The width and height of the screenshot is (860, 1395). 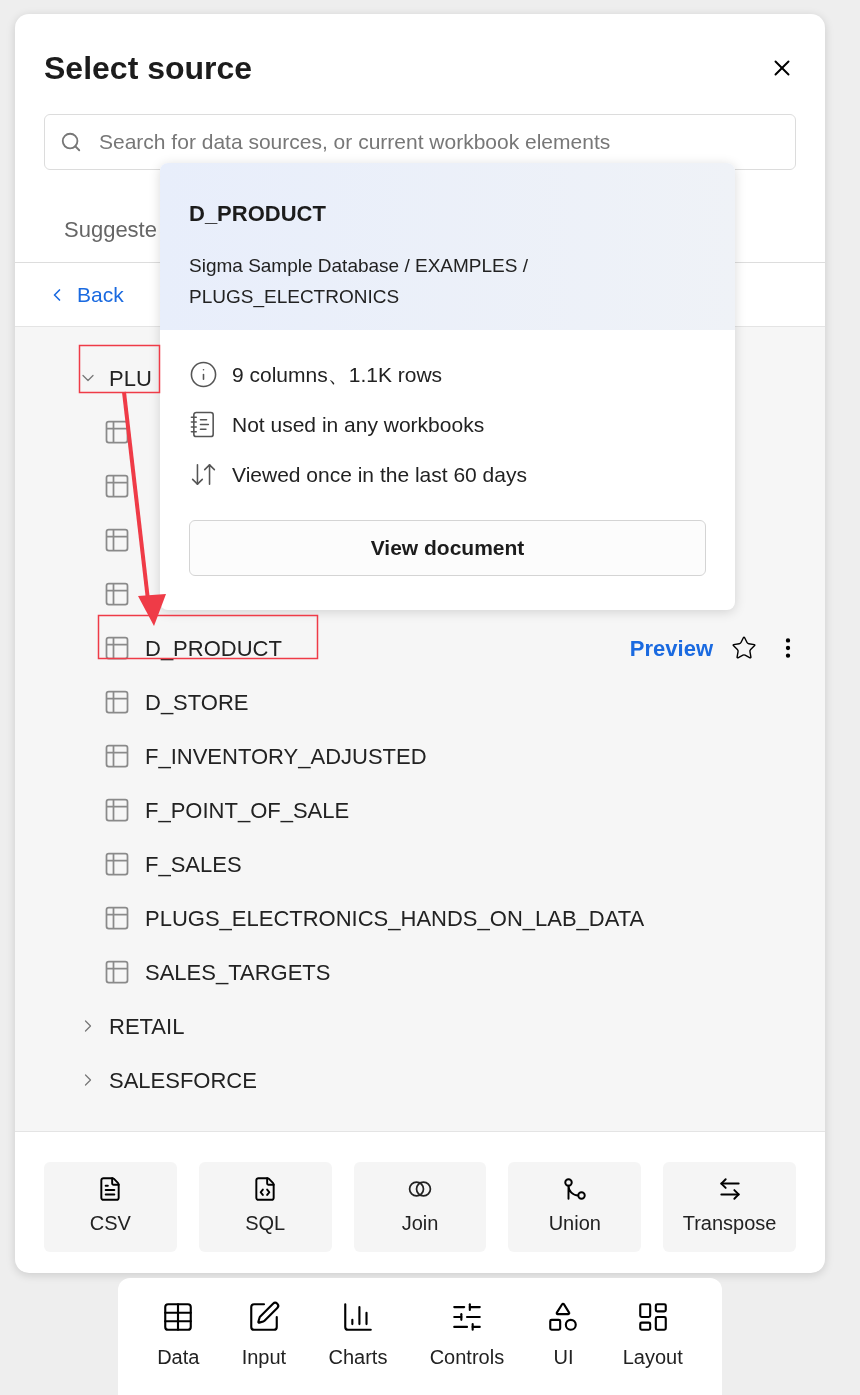 What do you see at coordinates (197, 702) in the screenshot?
I see `table-name: D_STORE` at bounding box center [197, 702].